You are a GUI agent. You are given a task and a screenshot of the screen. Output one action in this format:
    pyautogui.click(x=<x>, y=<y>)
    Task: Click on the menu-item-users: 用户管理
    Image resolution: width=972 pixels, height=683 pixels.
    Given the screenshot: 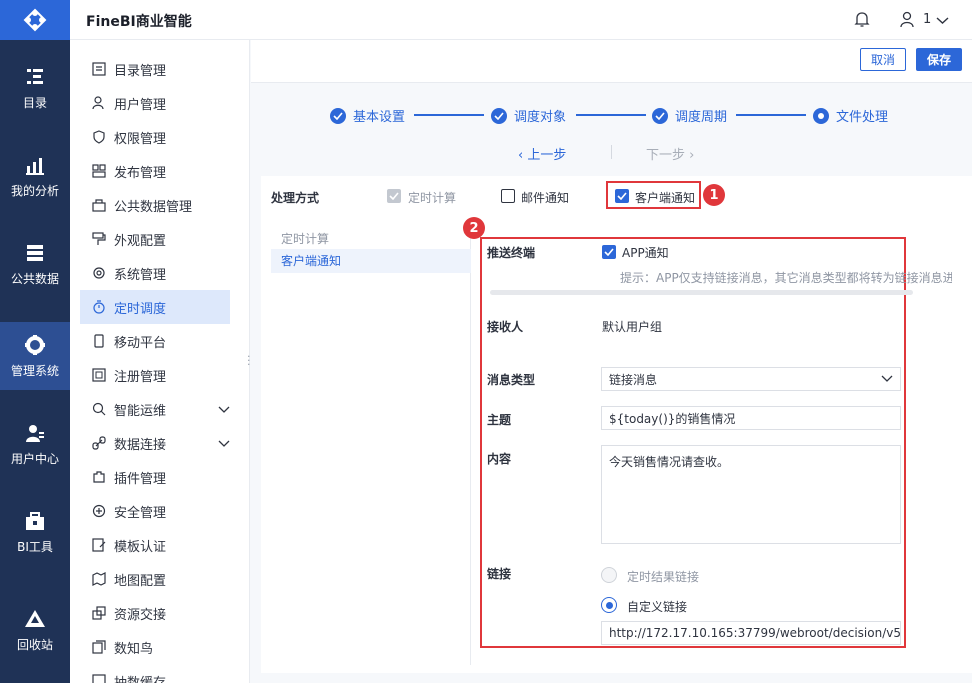 What is the action you would take?
    pyautogui.click(x=155, y=103)
    